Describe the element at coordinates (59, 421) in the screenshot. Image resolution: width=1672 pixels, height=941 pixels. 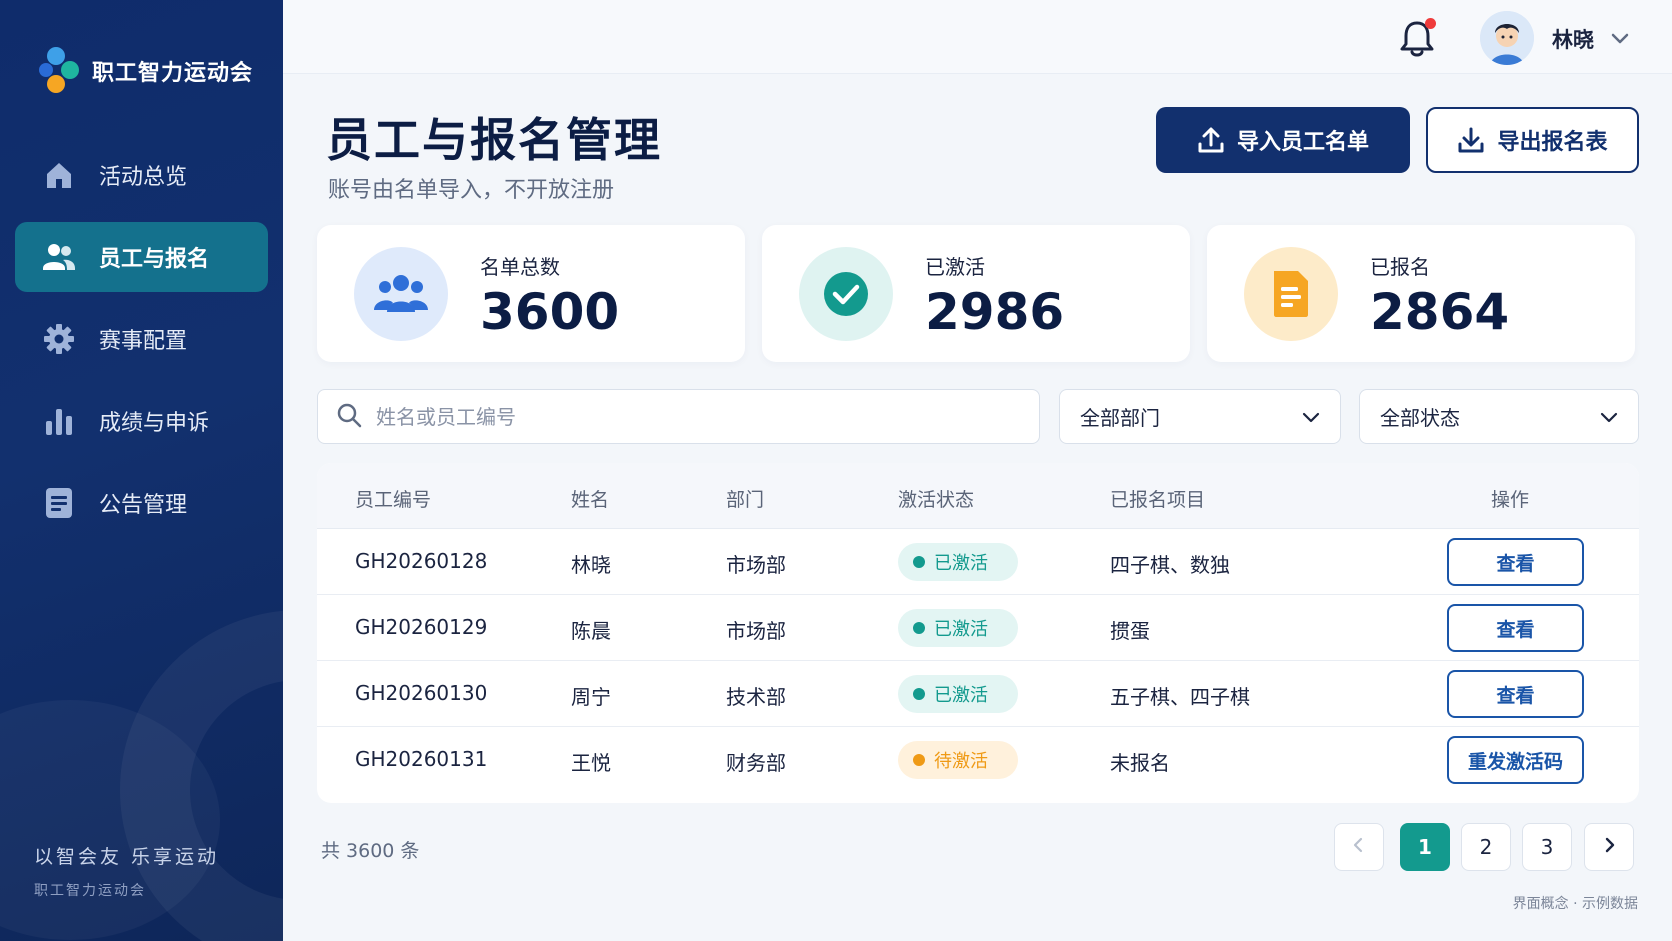
I see `bar-chart-icon` at that location.